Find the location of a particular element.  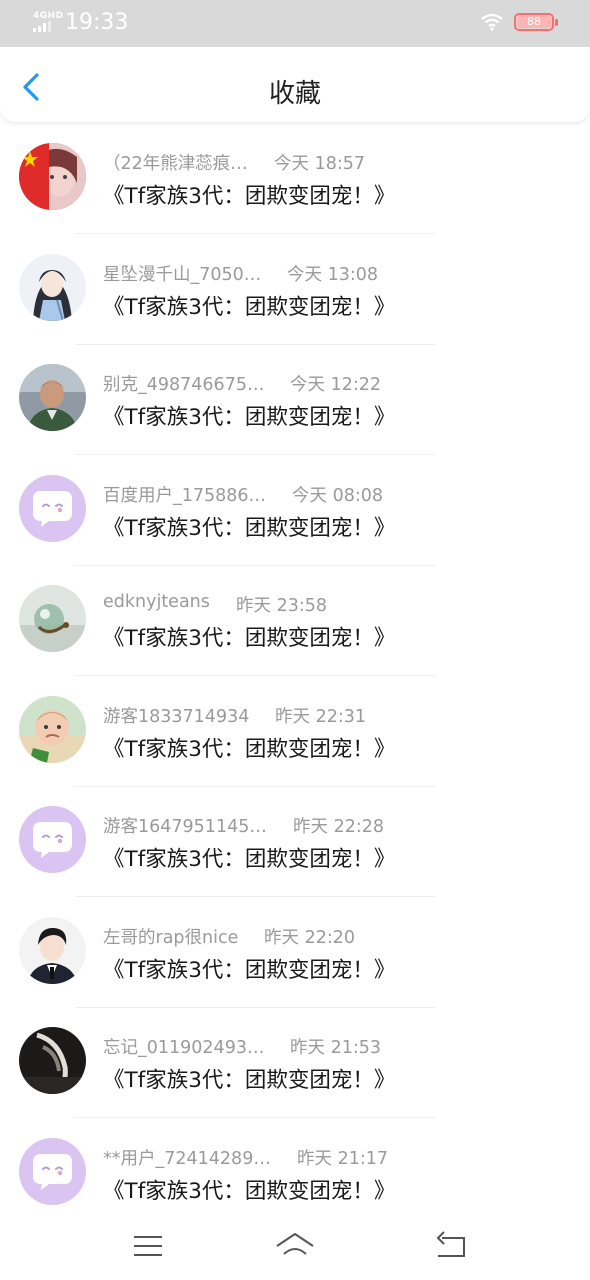

item-time: 昨天 22:31 is located at coordinates (320, 716).